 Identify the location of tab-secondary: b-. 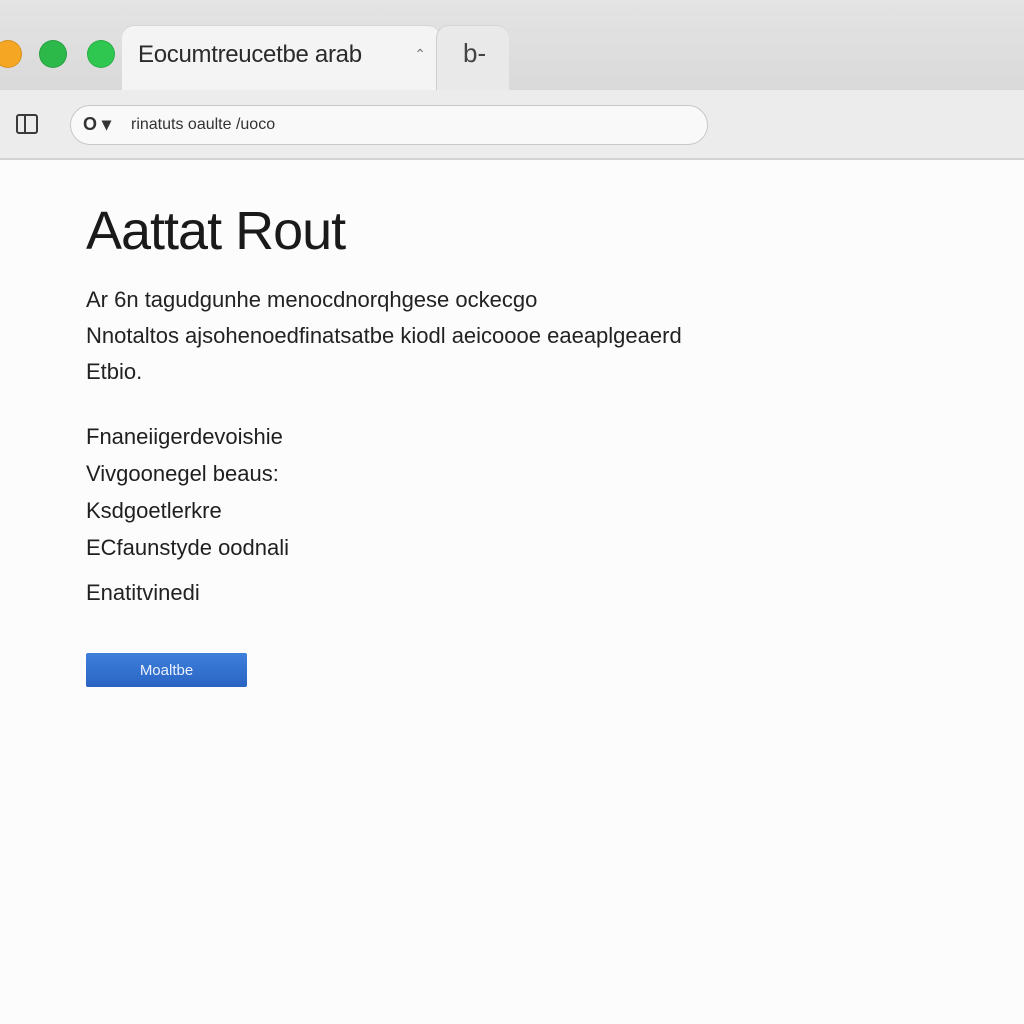
(472, 58).